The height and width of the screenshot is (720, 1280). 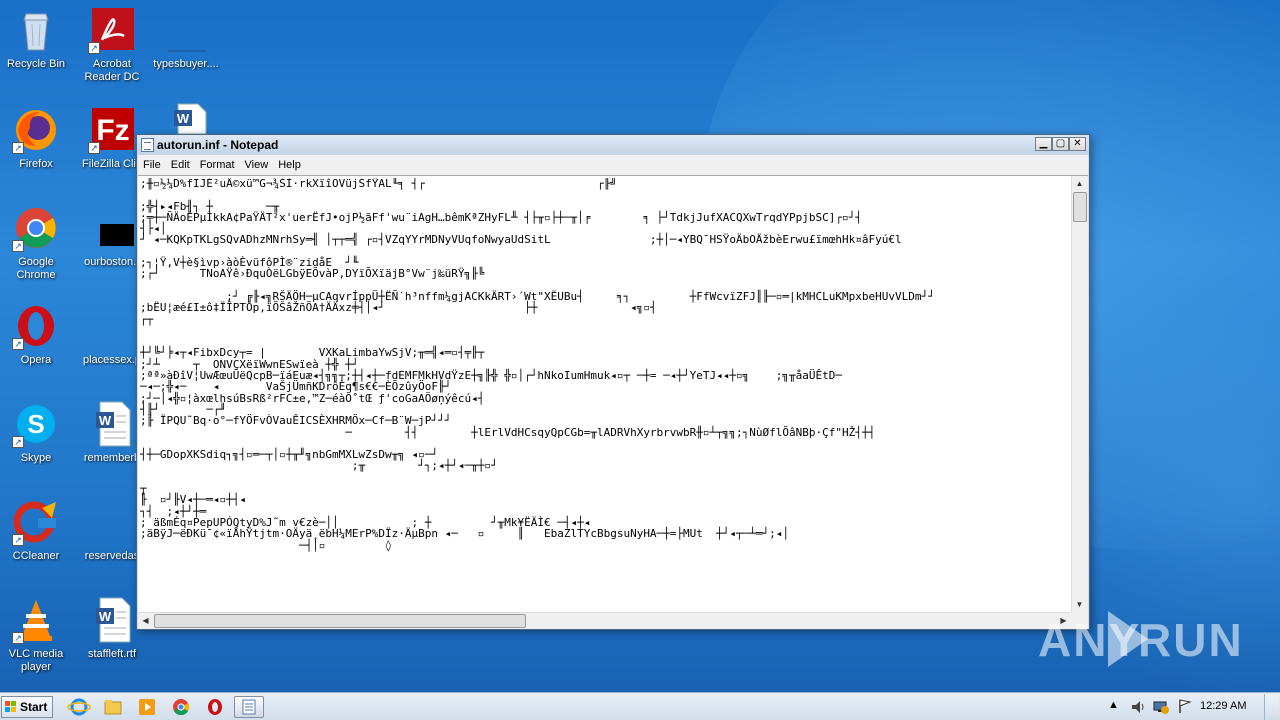 I want to click on filezilla-icon: Fz ↗, so click(x=112, y=130).